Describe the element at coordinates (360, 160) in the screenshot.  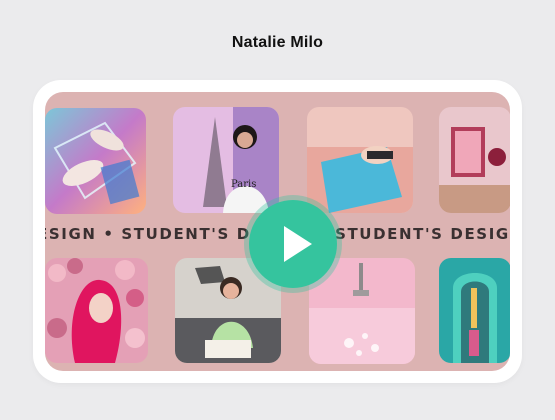
I see `pool-thumbnail` at that location.